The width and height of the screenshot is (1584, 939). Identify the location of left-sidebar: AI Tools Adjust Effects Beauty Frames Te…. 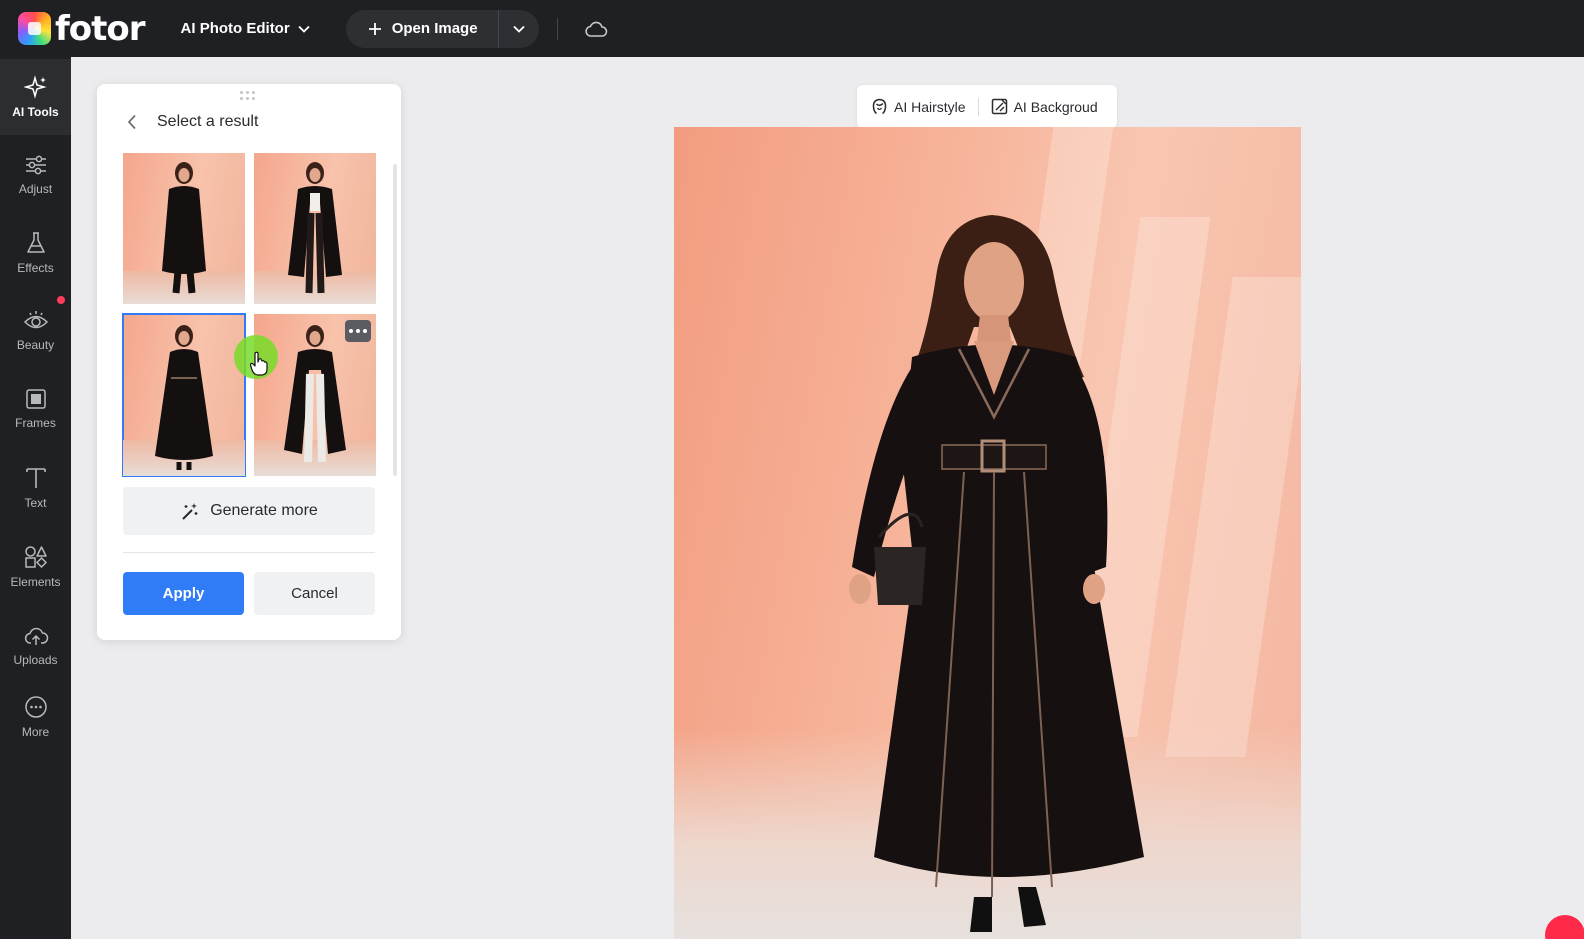
(35, 498).